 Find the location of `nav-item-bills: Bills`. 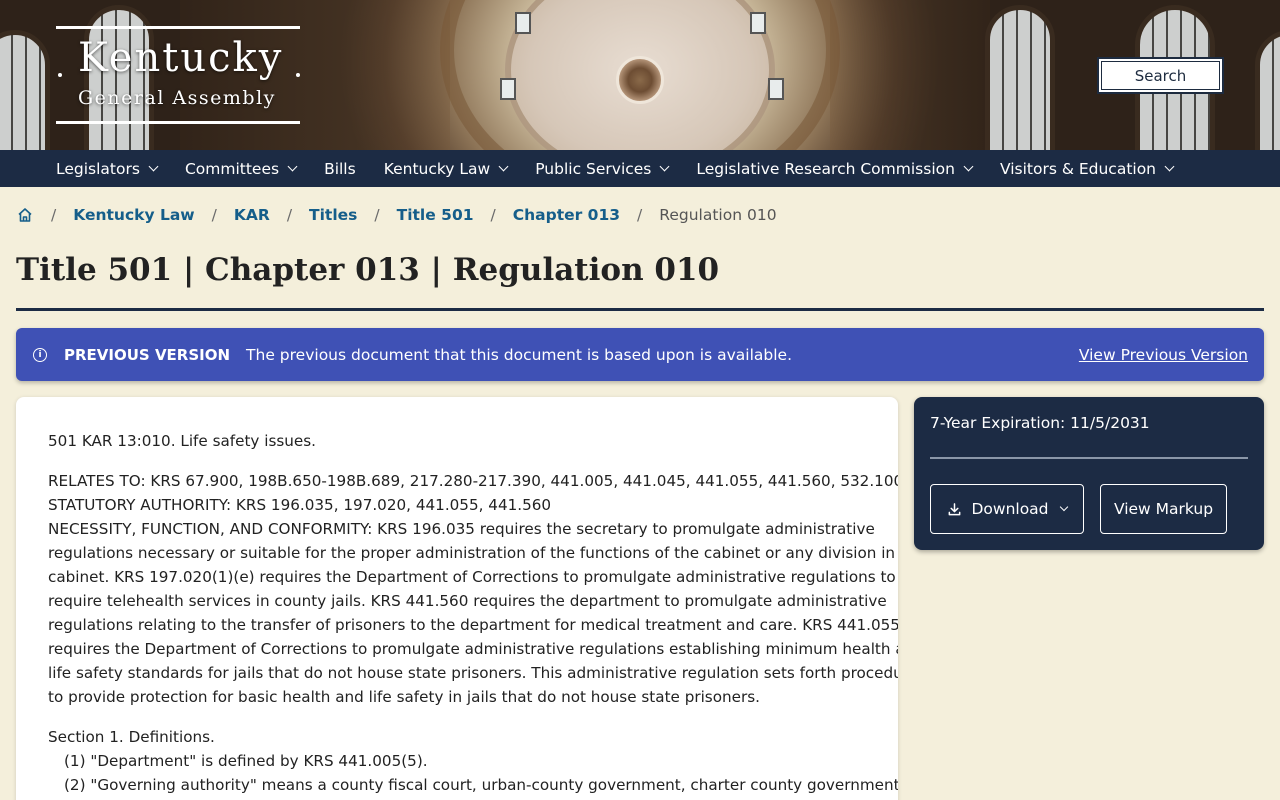

nav-item-bills: Bills is located at coordinates (340, 169).